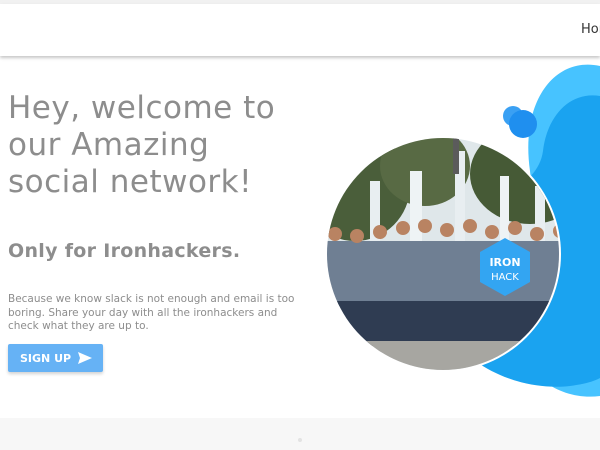 The height and width of the screenshot is (450, 600). Describe the element at coordinates (124, 251) in the screenshot. I see `page-subtitle: Only for Ironhackers.` at that location.